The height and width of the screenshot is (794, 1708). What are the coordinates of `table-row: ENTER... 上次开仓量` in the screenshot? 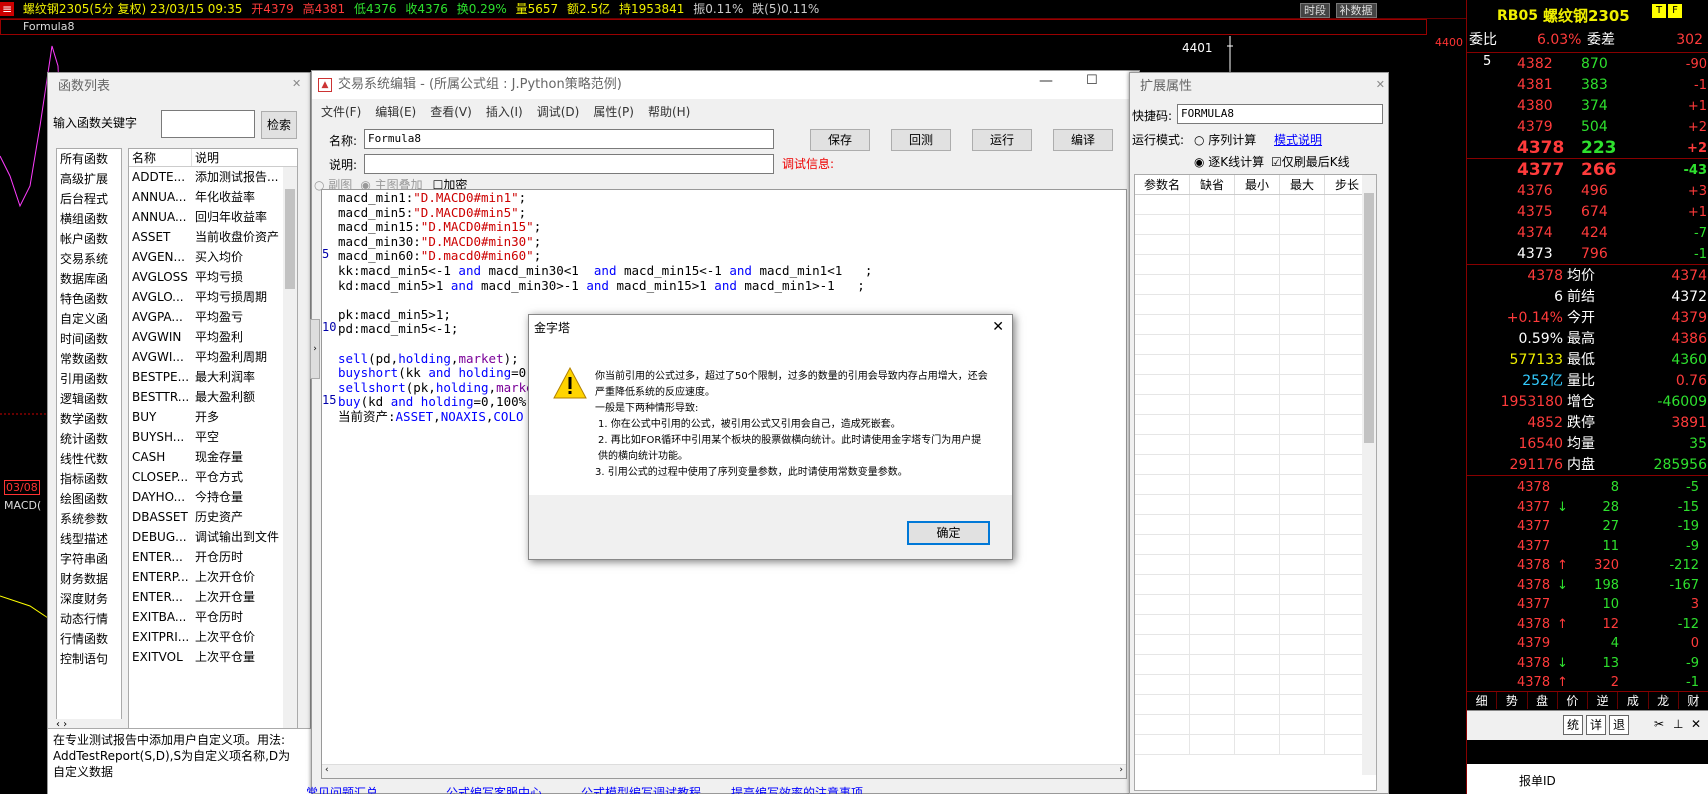 It's located at (213, 597).